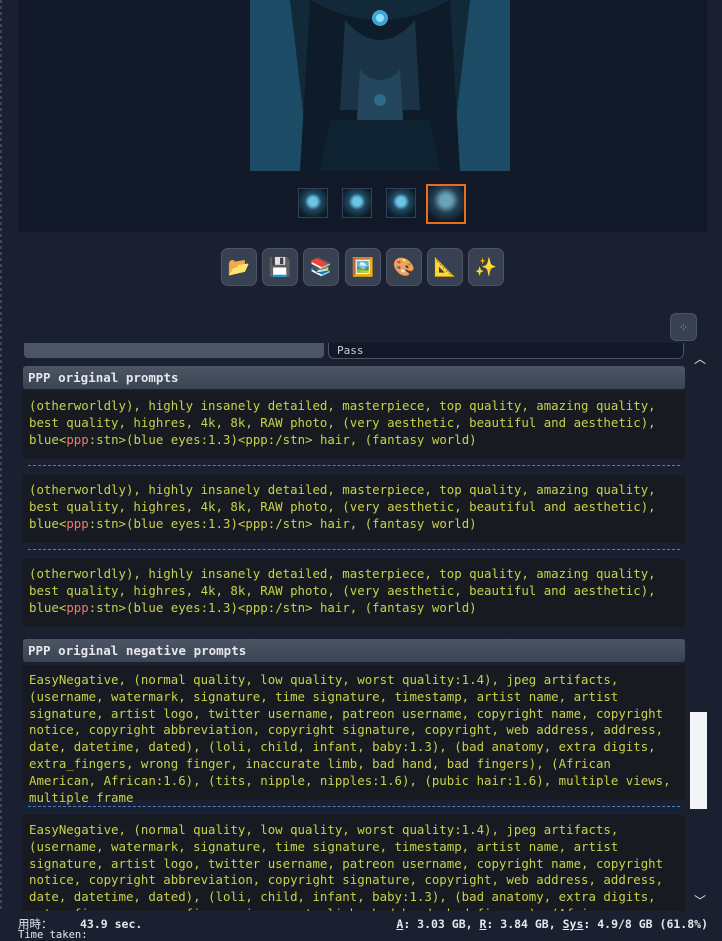 This screenshot has height=941, width=722. I want to click on folder-icon: 📂, so click(239, 267).